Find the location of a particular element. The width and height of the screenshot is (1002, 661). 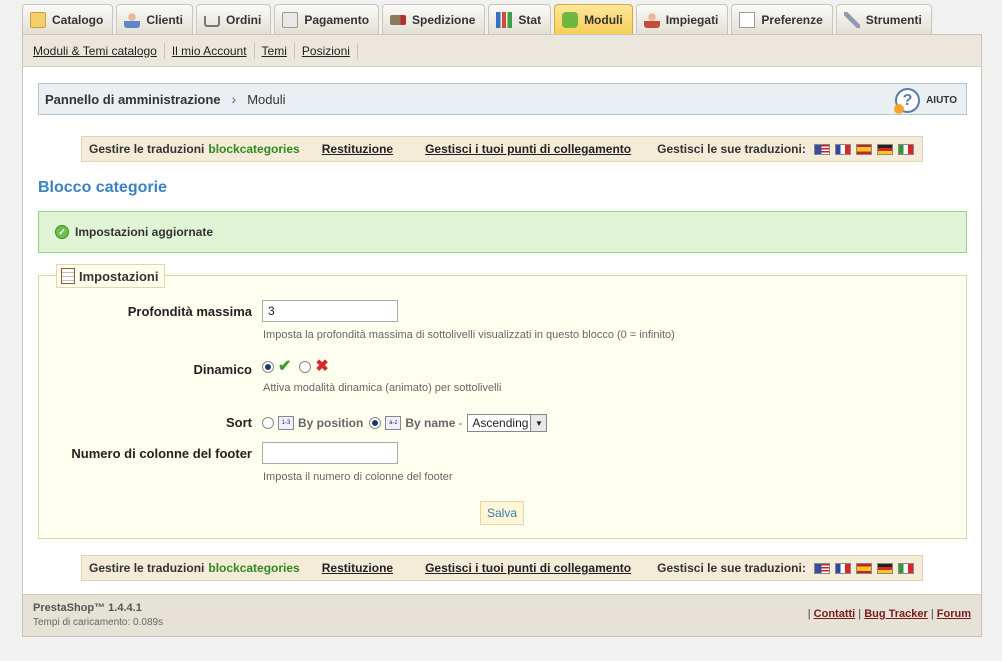

dynamic-options: ✔ ✖ is located at coordinates (295, 366).